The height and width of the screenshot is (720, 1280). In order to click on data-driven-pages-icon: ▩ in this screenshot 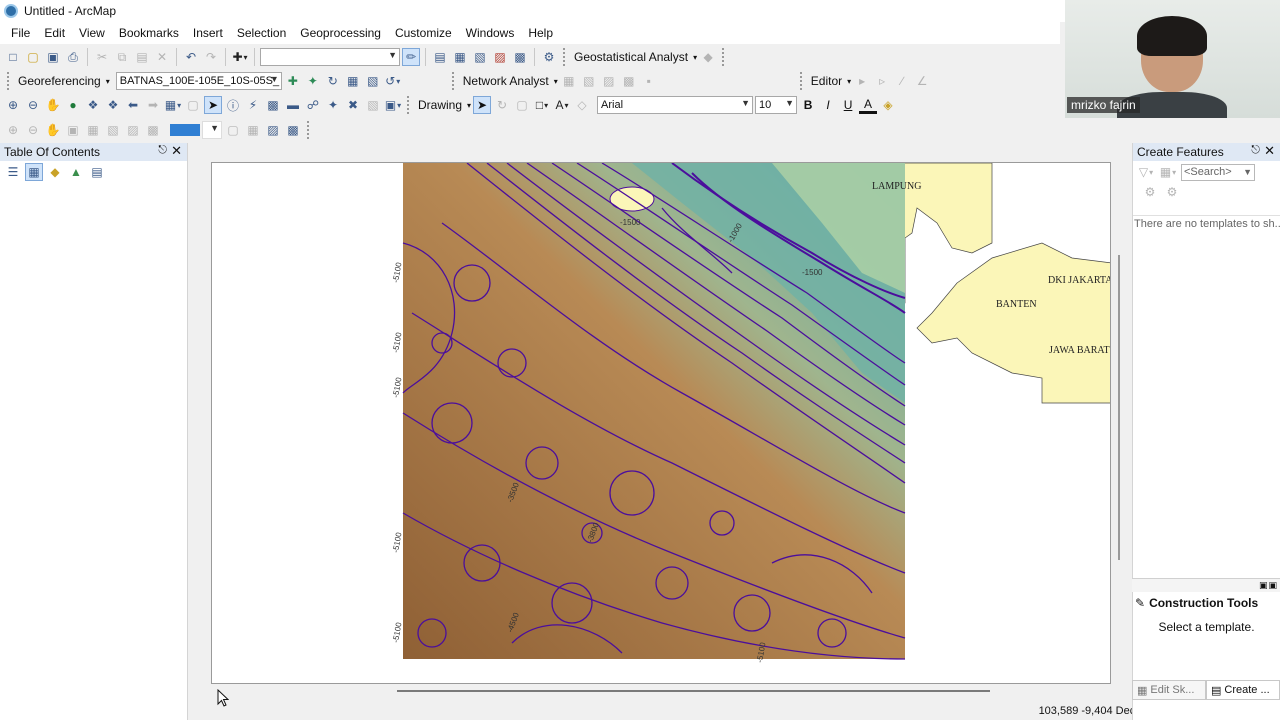, I will do `click(293, 130)`.